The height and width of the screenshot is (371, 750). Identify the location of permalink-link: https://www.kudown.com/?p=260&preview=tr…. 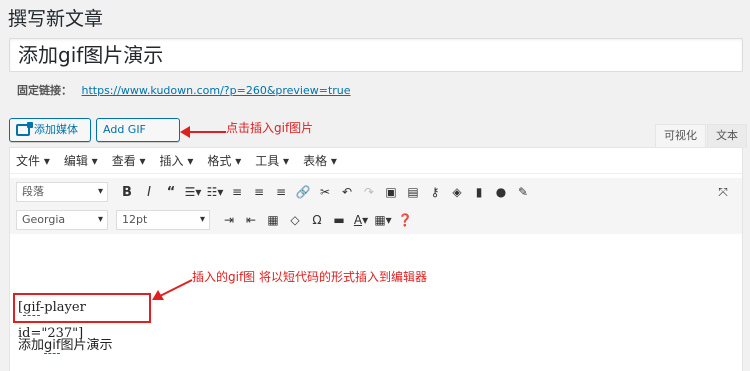
(216, 90).